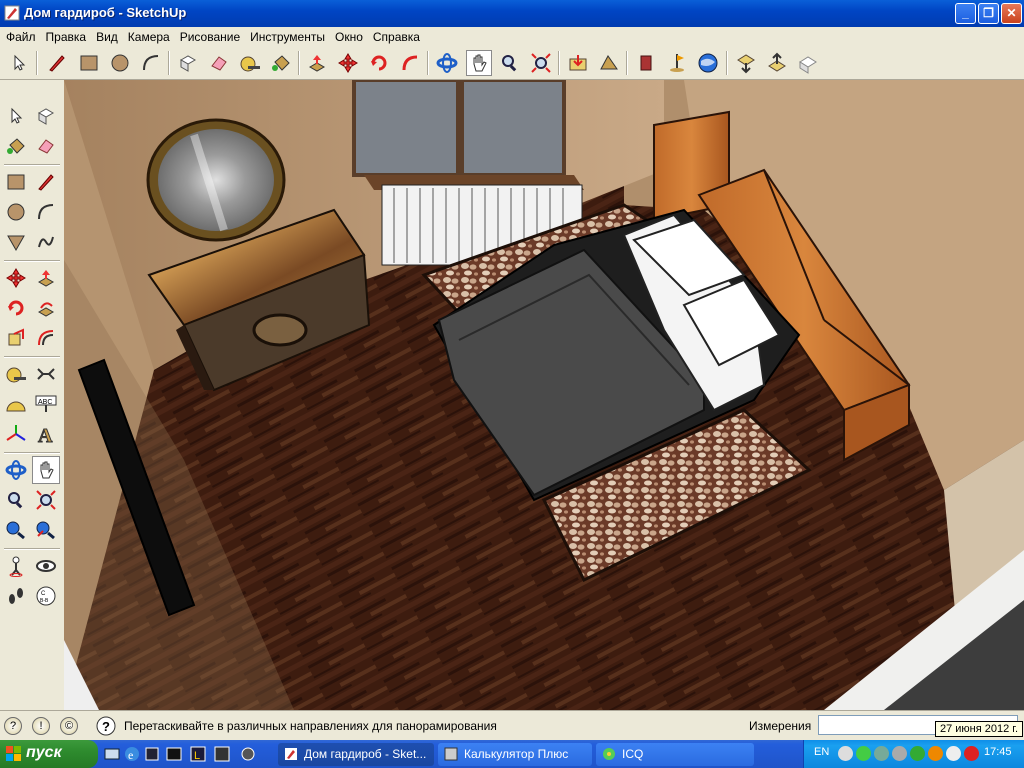 The height and width of the screenshot is (768, 1024). I want to click on protractor-icon, so click(16, 404).